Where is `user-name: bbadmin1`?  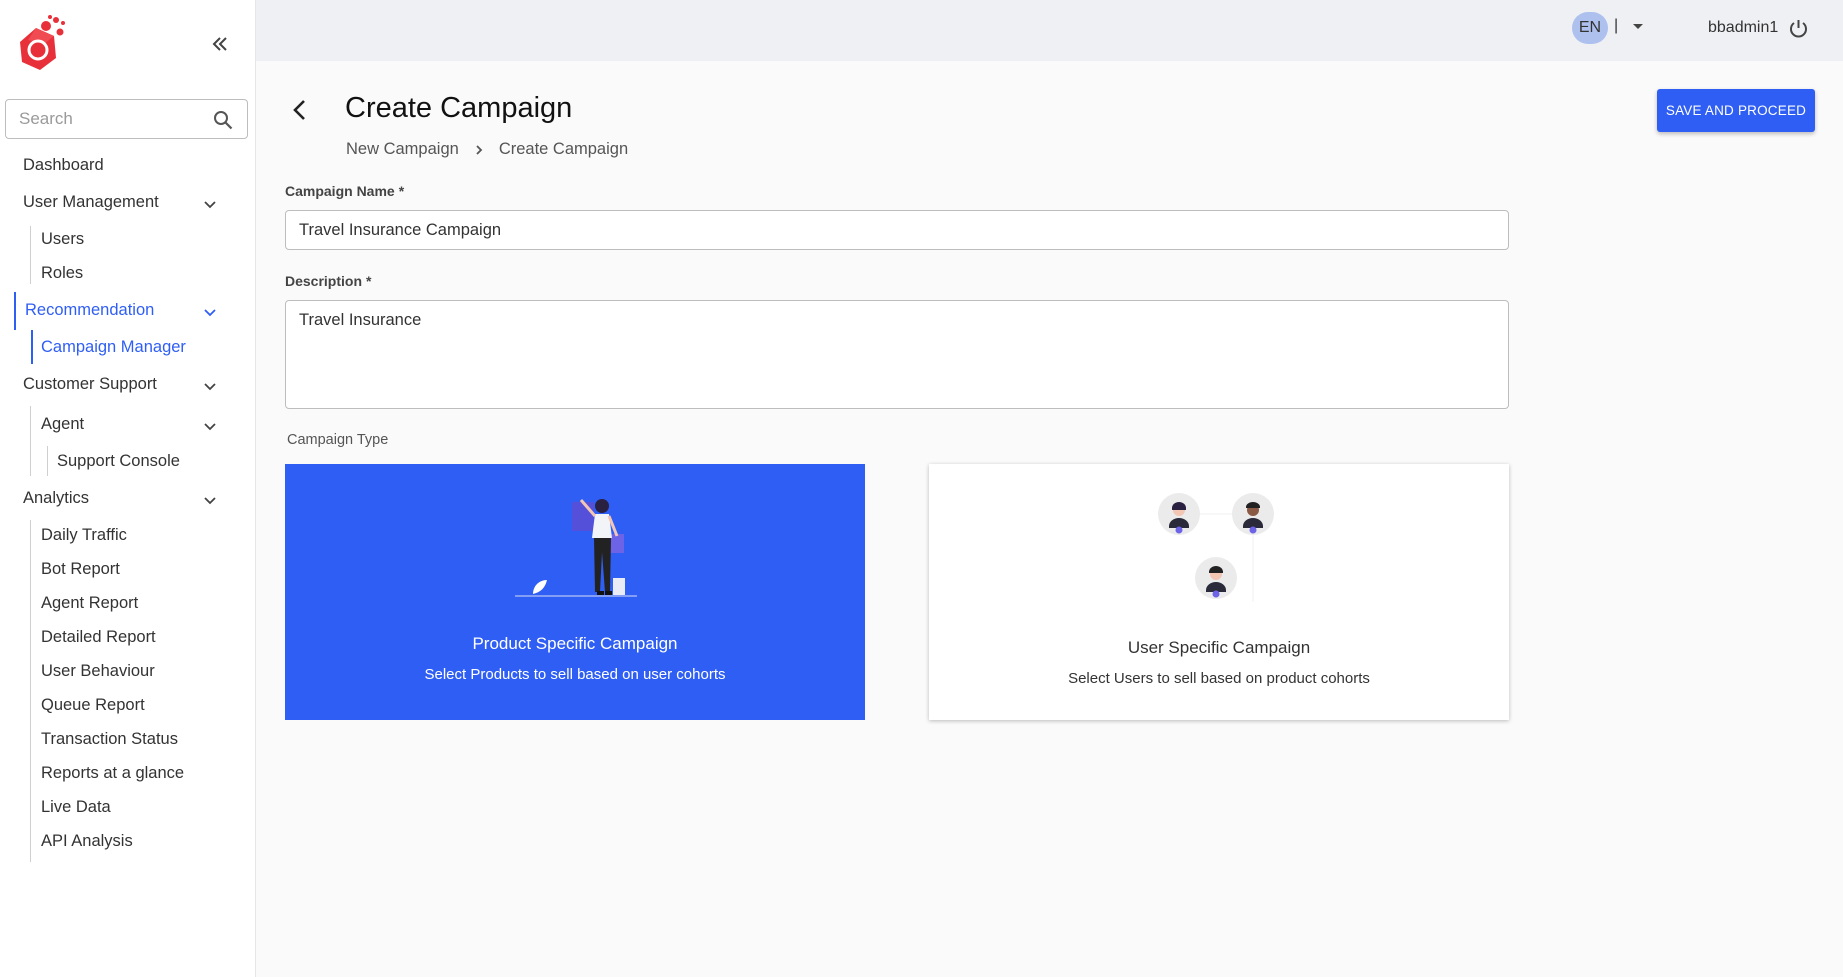
user-name: bbadmin1 is located at coordinates (1743, 27).